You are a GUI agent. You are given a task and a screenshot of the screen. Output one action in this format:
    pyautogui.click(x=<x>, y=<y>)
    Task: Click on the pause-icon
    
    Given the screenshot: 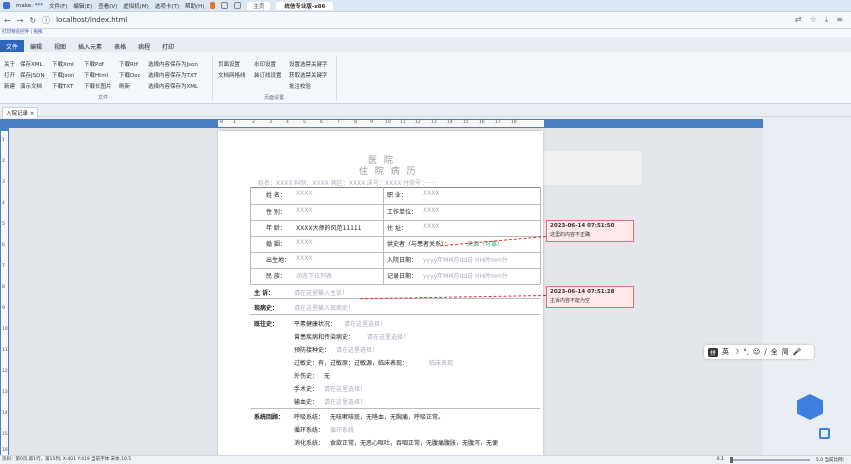 What is the action you would take?
    pyautogui.click(x=213, y=5)
    